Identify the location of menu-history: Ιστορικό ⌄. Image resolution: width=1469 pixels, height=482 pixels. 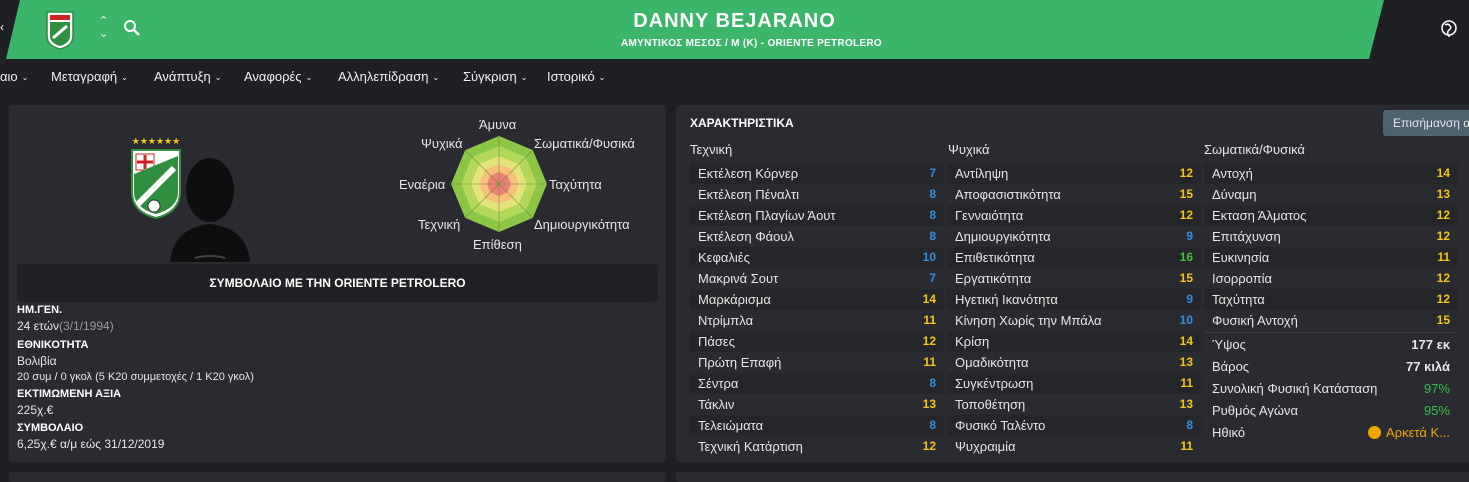
(576, 76).